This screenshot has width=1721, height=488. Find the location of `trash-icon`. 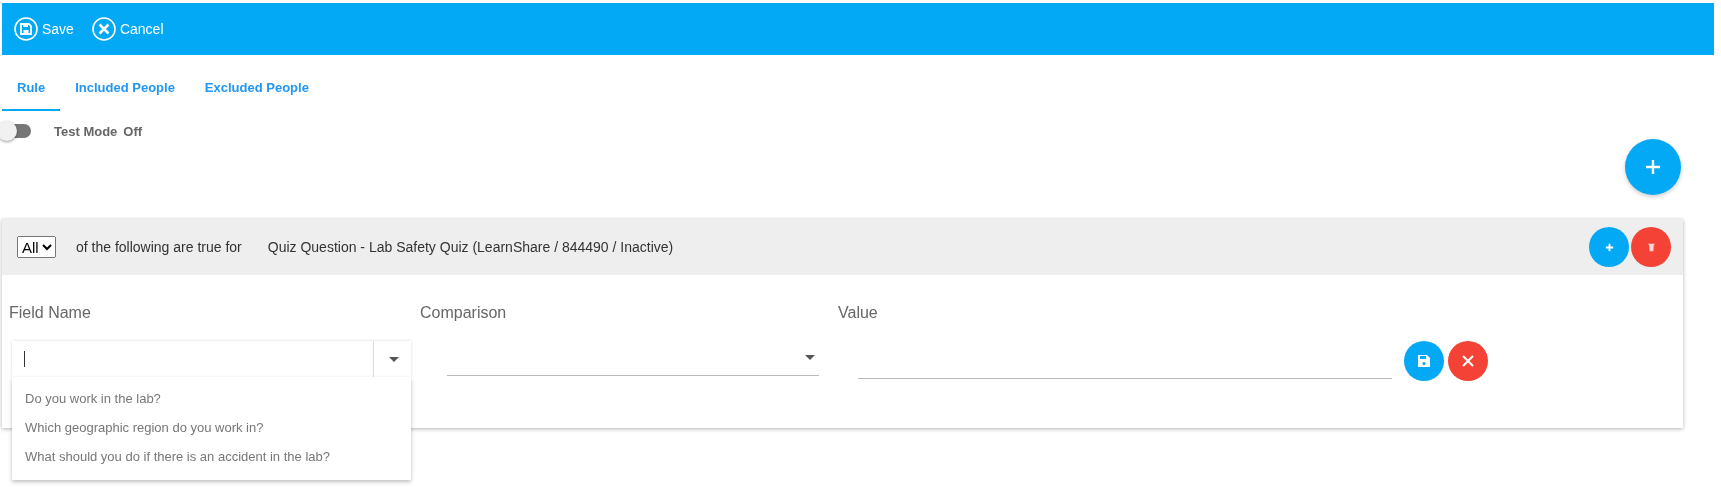

trash-icon is located at coordinates (1651, 247).